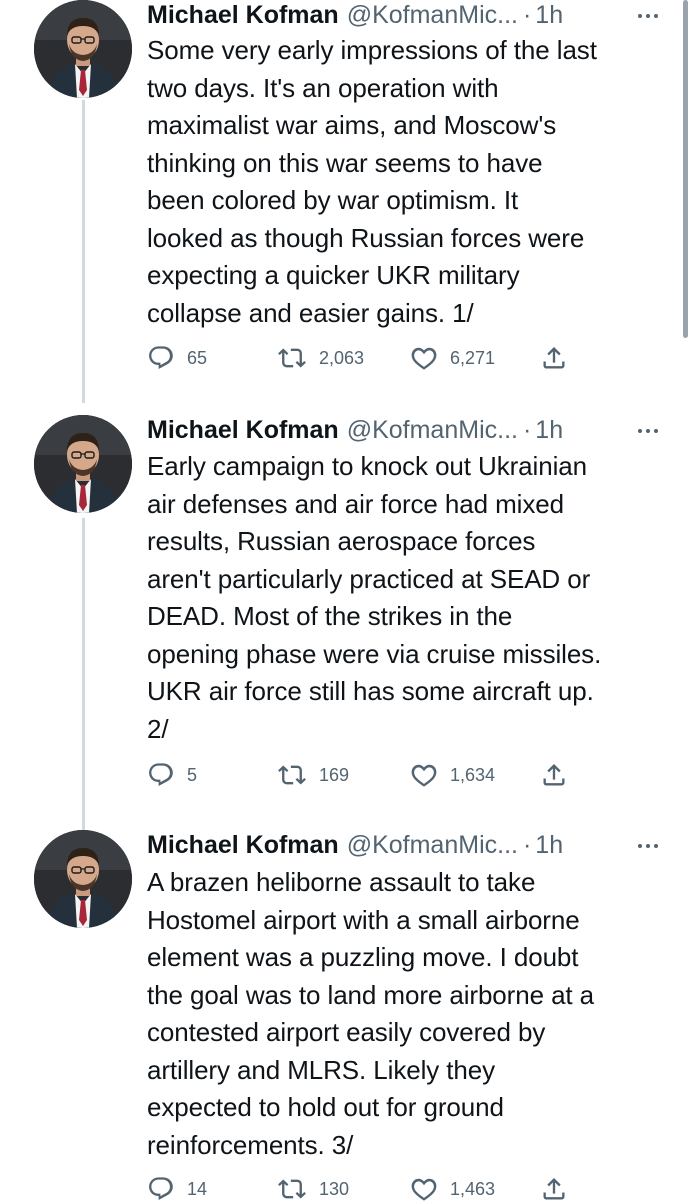  I want to click on tweet-actions: 5 169 1,634, so click(362, 775).